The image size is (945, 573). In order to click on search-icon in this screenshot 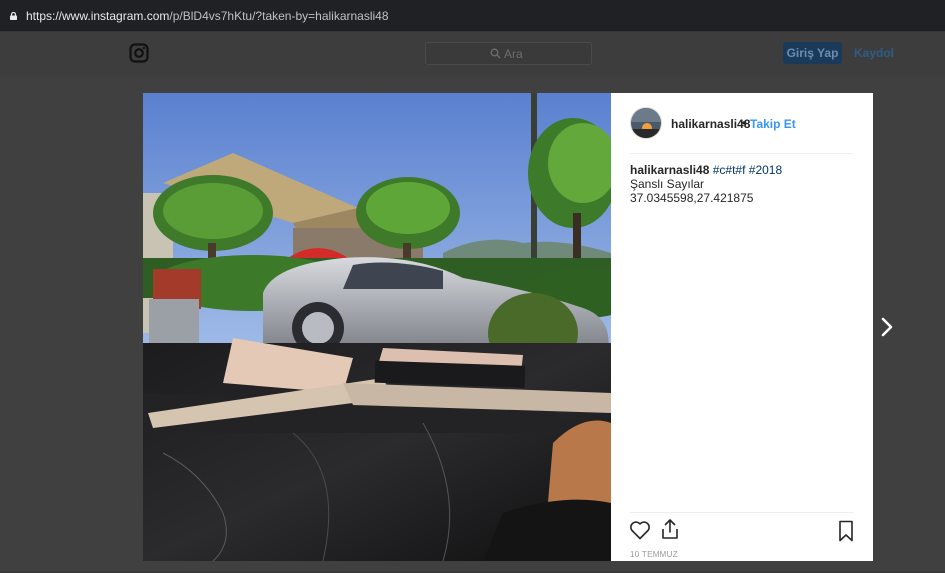, I will do `click(495, 53)`.